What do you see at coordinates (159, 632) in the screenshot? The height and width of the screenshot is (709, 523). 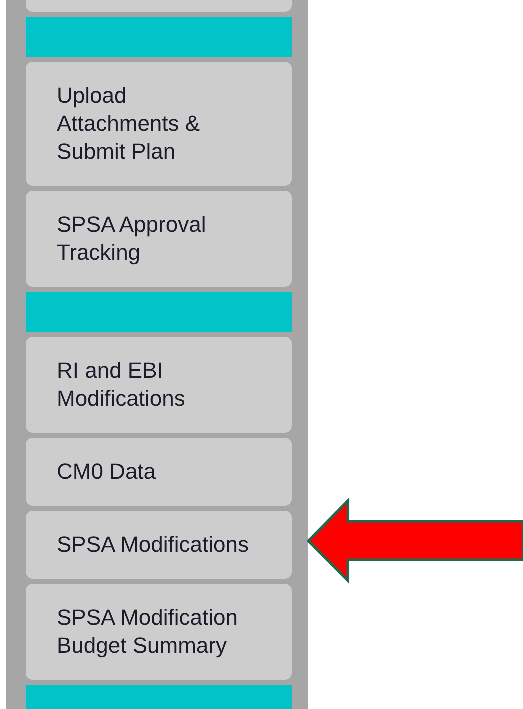 I see `nav-button: SPSA Modification Budget Summary` at bounding box center [159, 632].